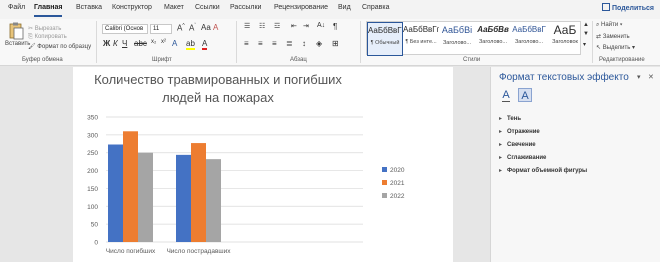 This screenshot has width=660, height=262. I want to click on pane-section-soft-edges: ▸ Сглаживание, so click(522, 157).